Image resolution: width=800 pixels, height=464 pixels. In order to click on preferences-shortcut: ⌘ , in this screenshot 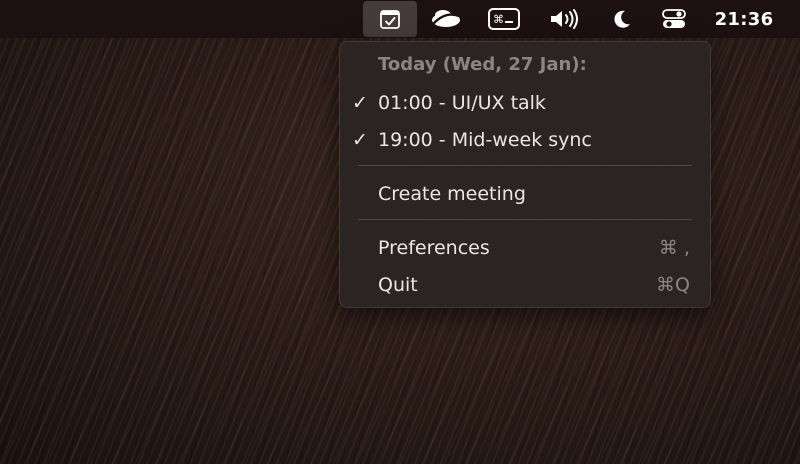, I will do `click(674, 248)`.